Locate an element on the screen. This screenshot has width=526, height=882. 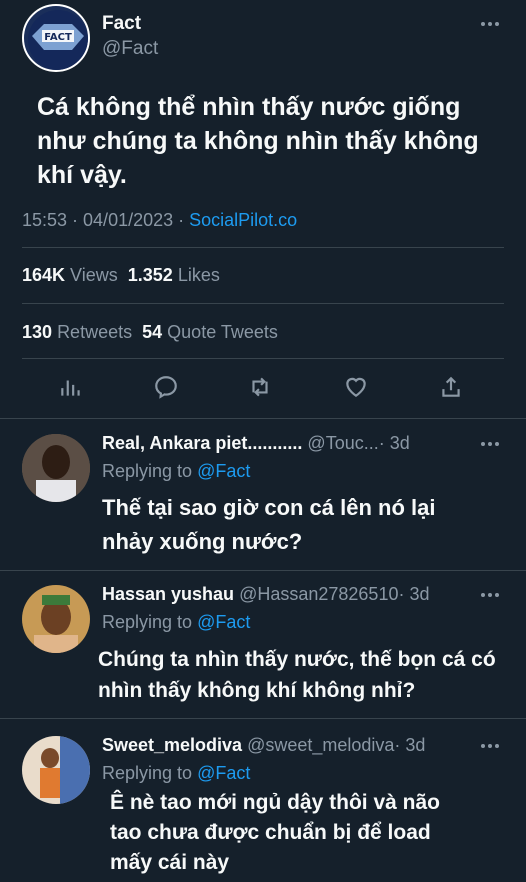
avatar: FACT is located at coordinates (56, 38).